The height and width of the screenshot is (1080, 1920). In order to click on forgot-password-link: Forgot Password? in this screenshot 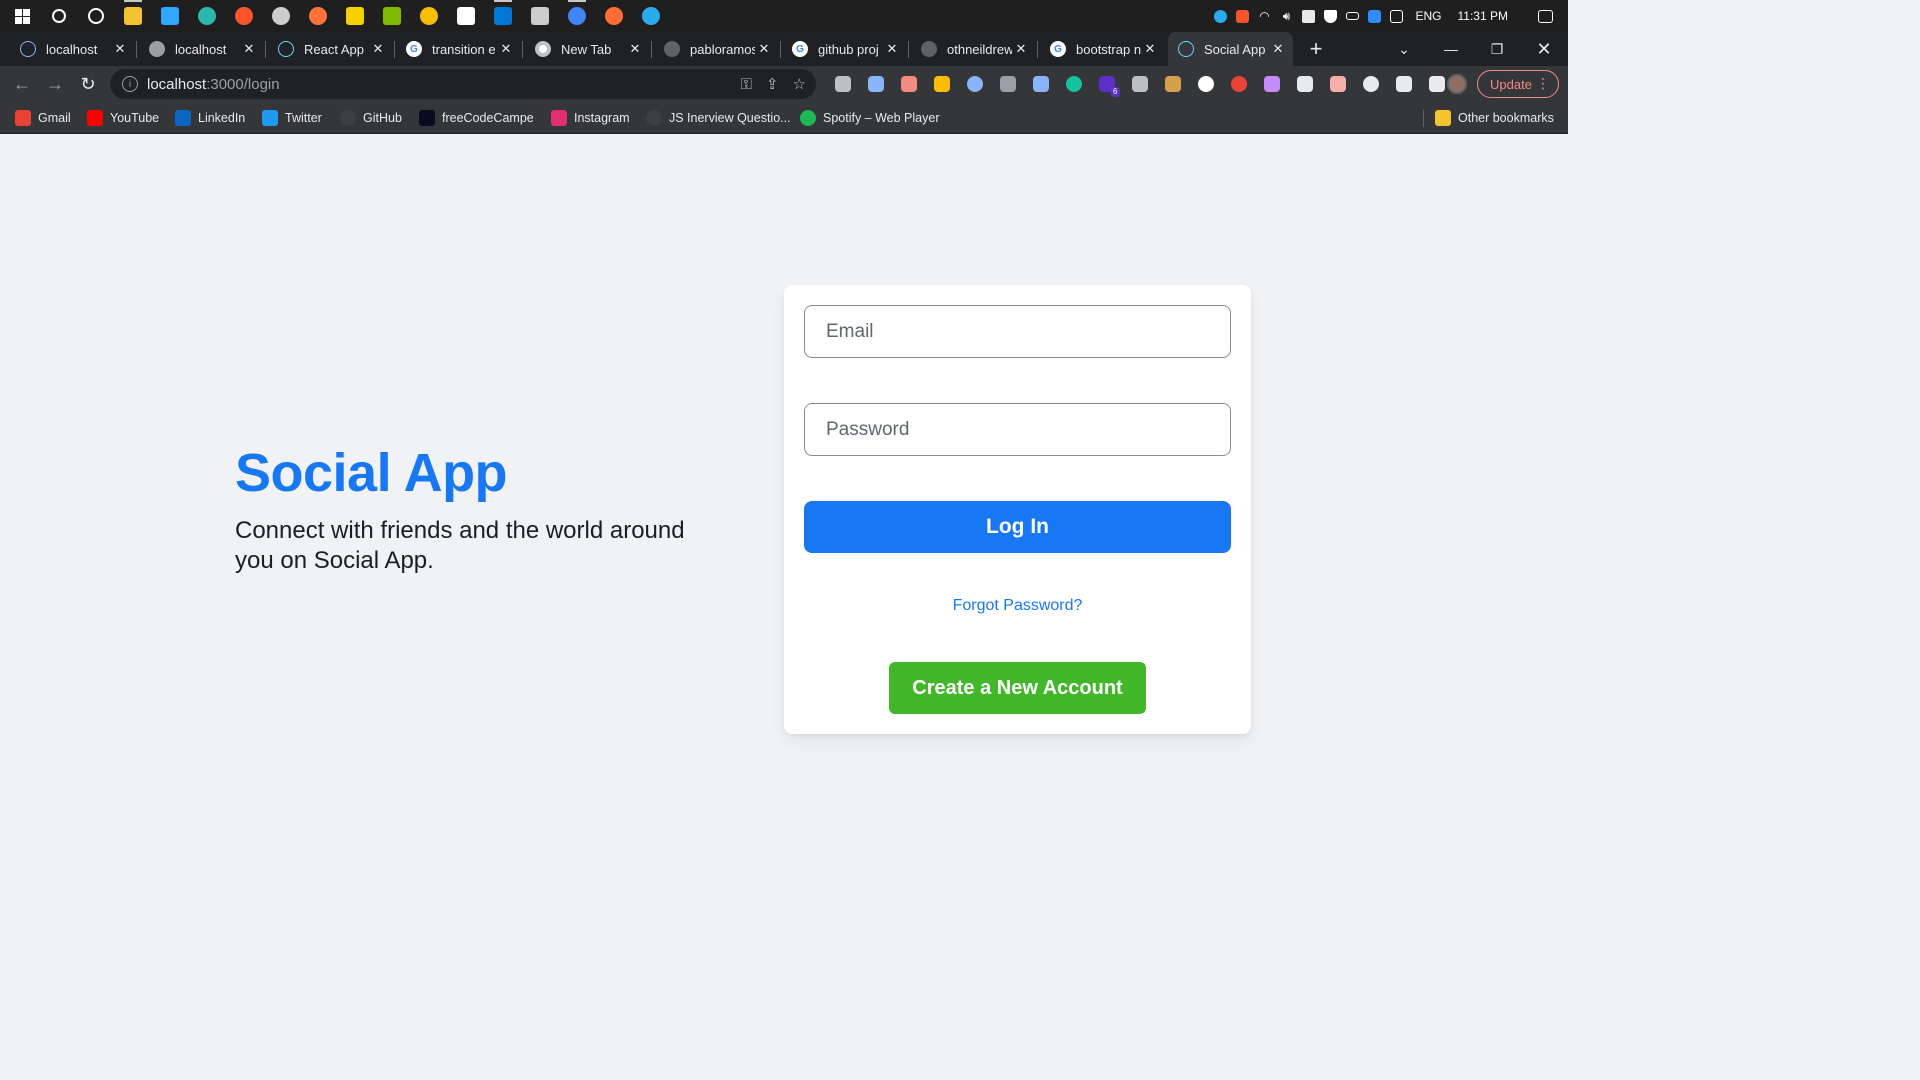, I will do `click(1017, 606)`.